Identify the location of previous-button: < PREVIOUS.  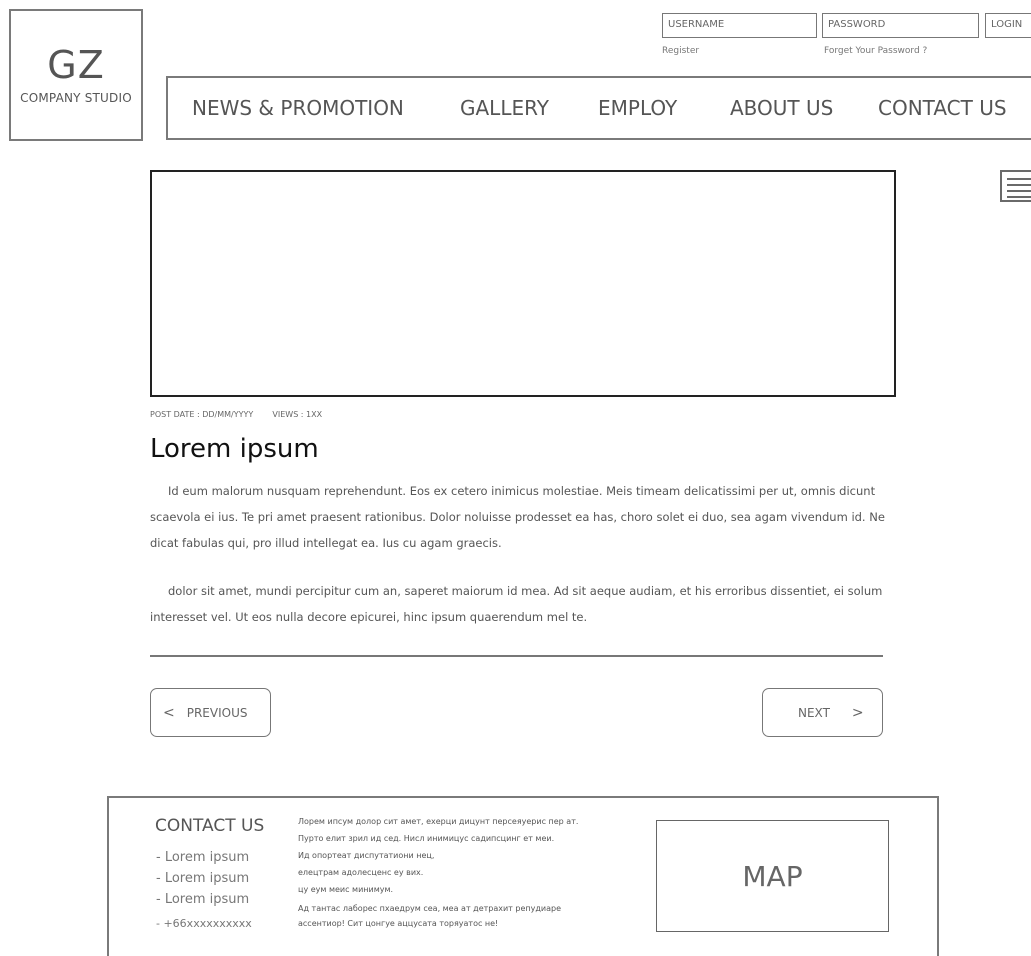
(210, 712).